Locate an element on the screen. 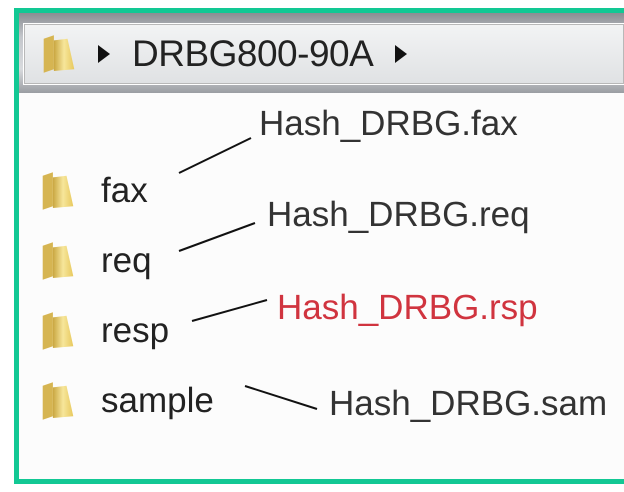  annotation-label: Hash_DRBG.sam is located at coordinates (468, 404).